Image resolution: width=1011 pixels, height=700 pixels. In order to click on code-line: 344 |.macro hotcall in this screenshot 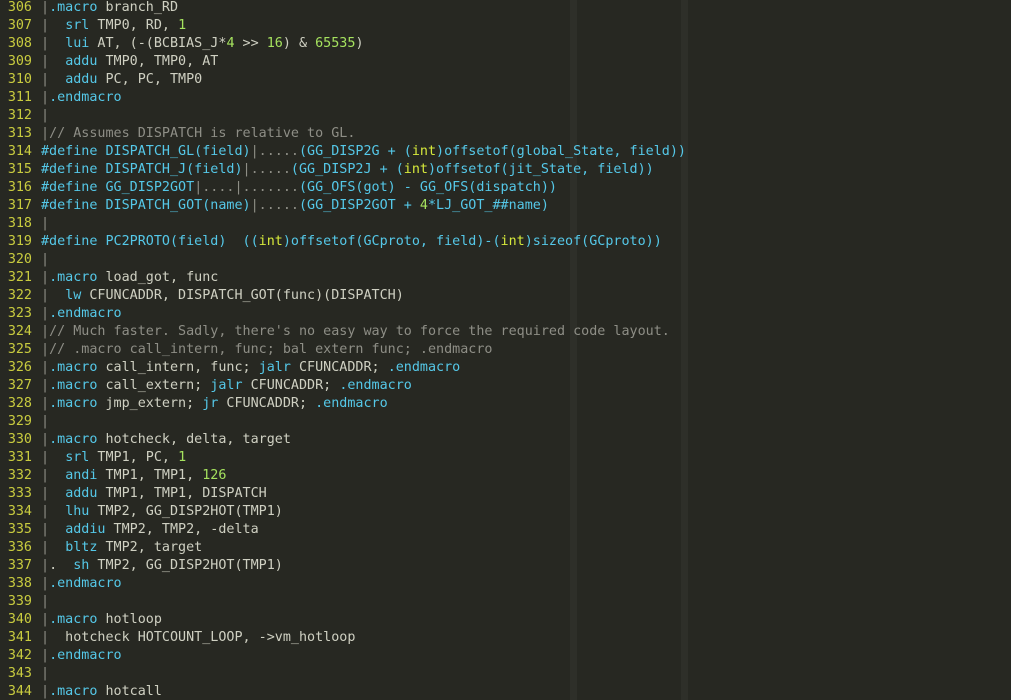, I will do `click(81, 691)`.